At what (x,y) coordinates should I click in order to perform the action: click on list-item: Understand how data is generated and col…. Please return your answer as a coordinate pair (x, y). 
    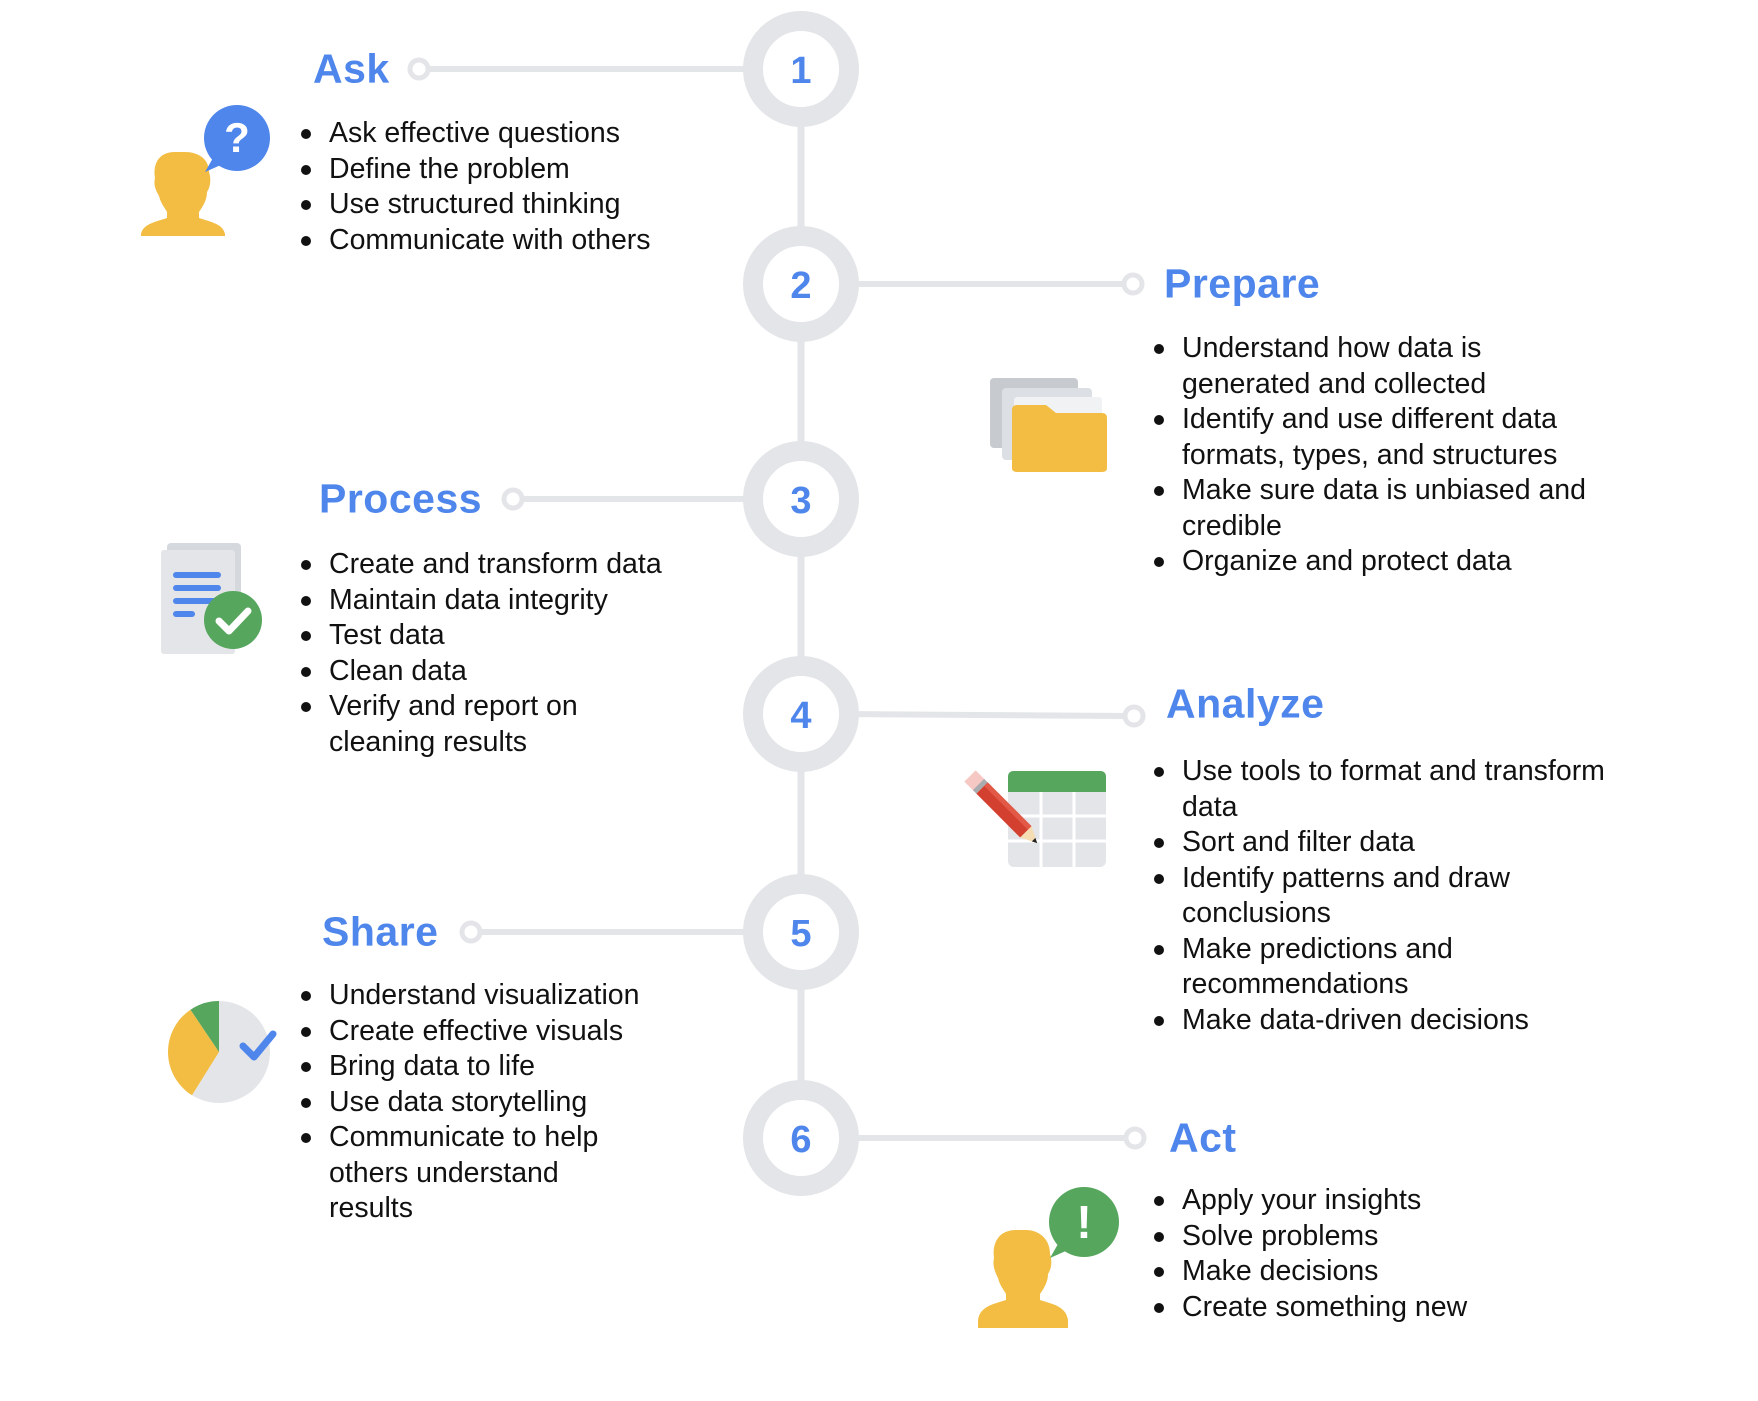
    Looking at the image, I should click on (1338, 366).